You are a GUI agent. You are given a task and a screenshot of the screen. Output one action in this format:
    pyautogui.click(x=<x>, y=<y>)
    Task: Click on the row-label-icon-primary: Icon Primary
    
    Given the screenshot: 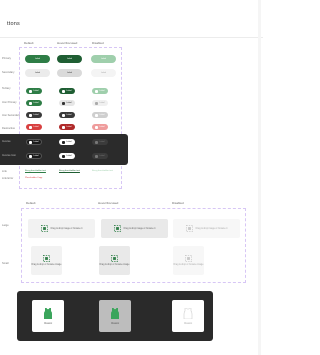 What is the action you would take?
    pyautogui.click(x=9, y=102)
    